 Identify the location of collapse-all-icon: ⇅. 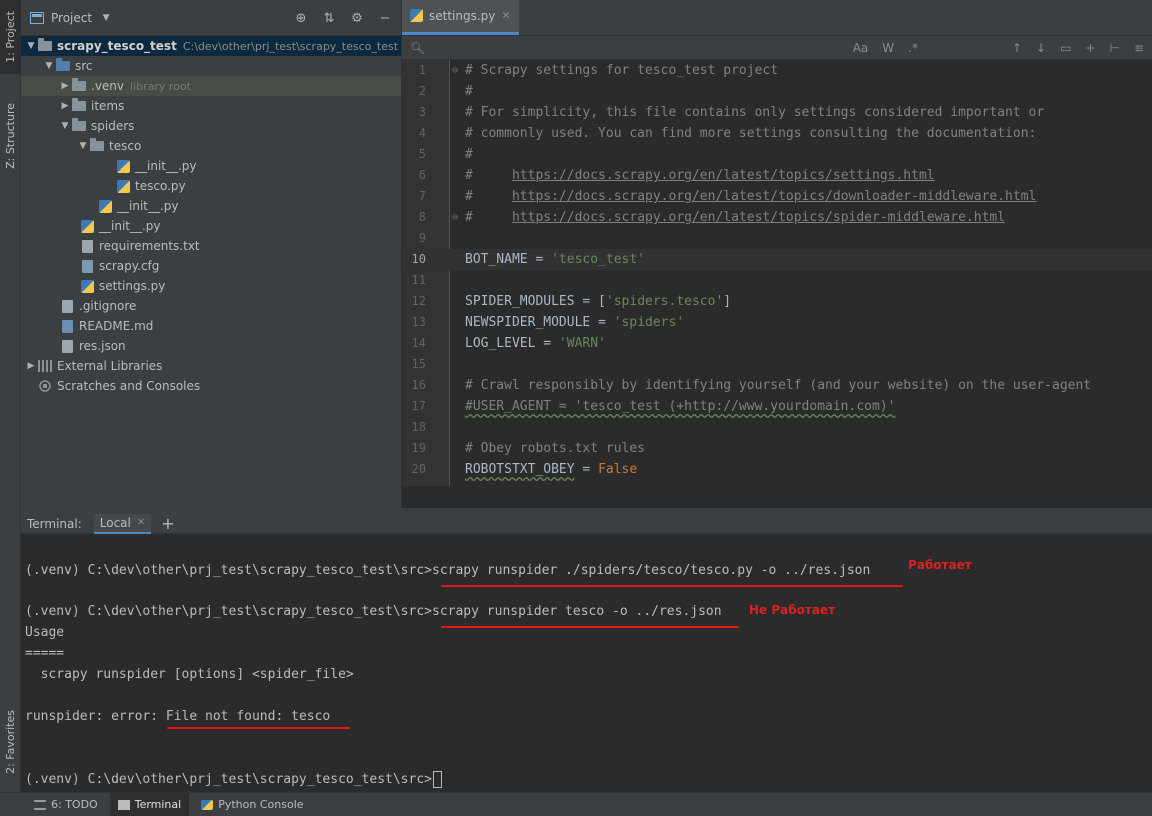
(329, 18).